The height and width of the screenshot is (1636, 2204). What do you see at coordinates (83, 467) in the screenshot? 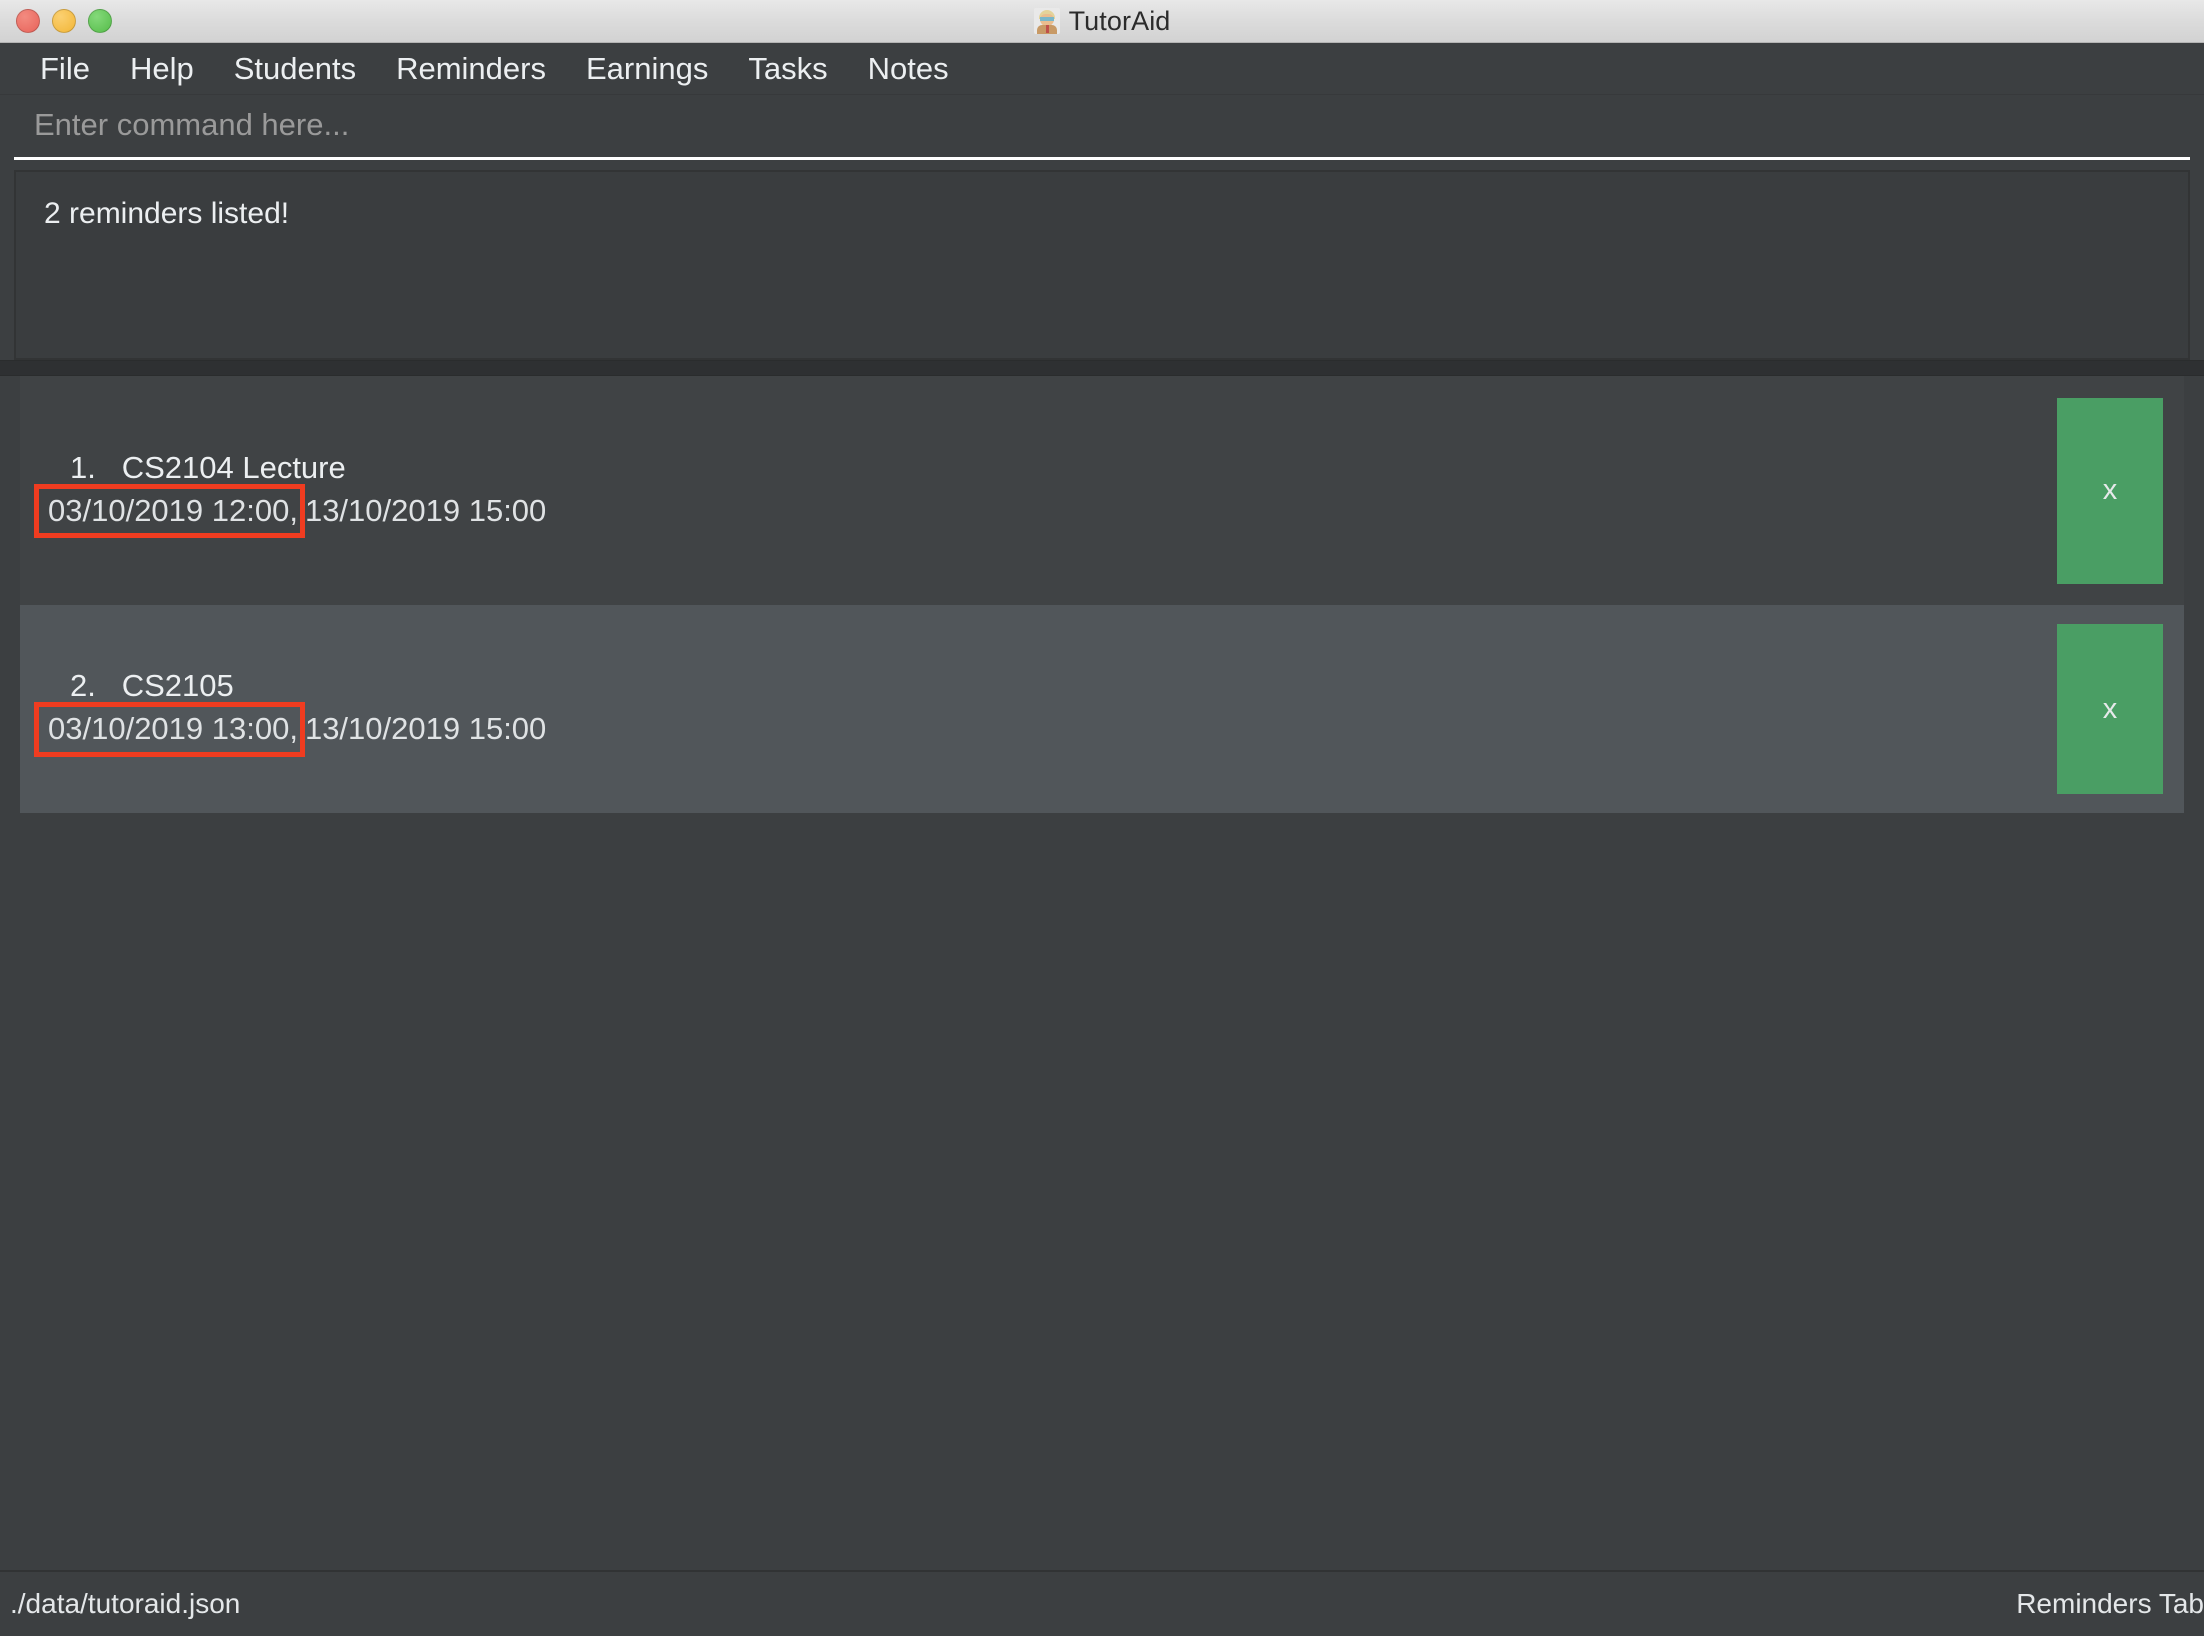
I see `reminder-index: 1.` at bounding box center [83, 467].